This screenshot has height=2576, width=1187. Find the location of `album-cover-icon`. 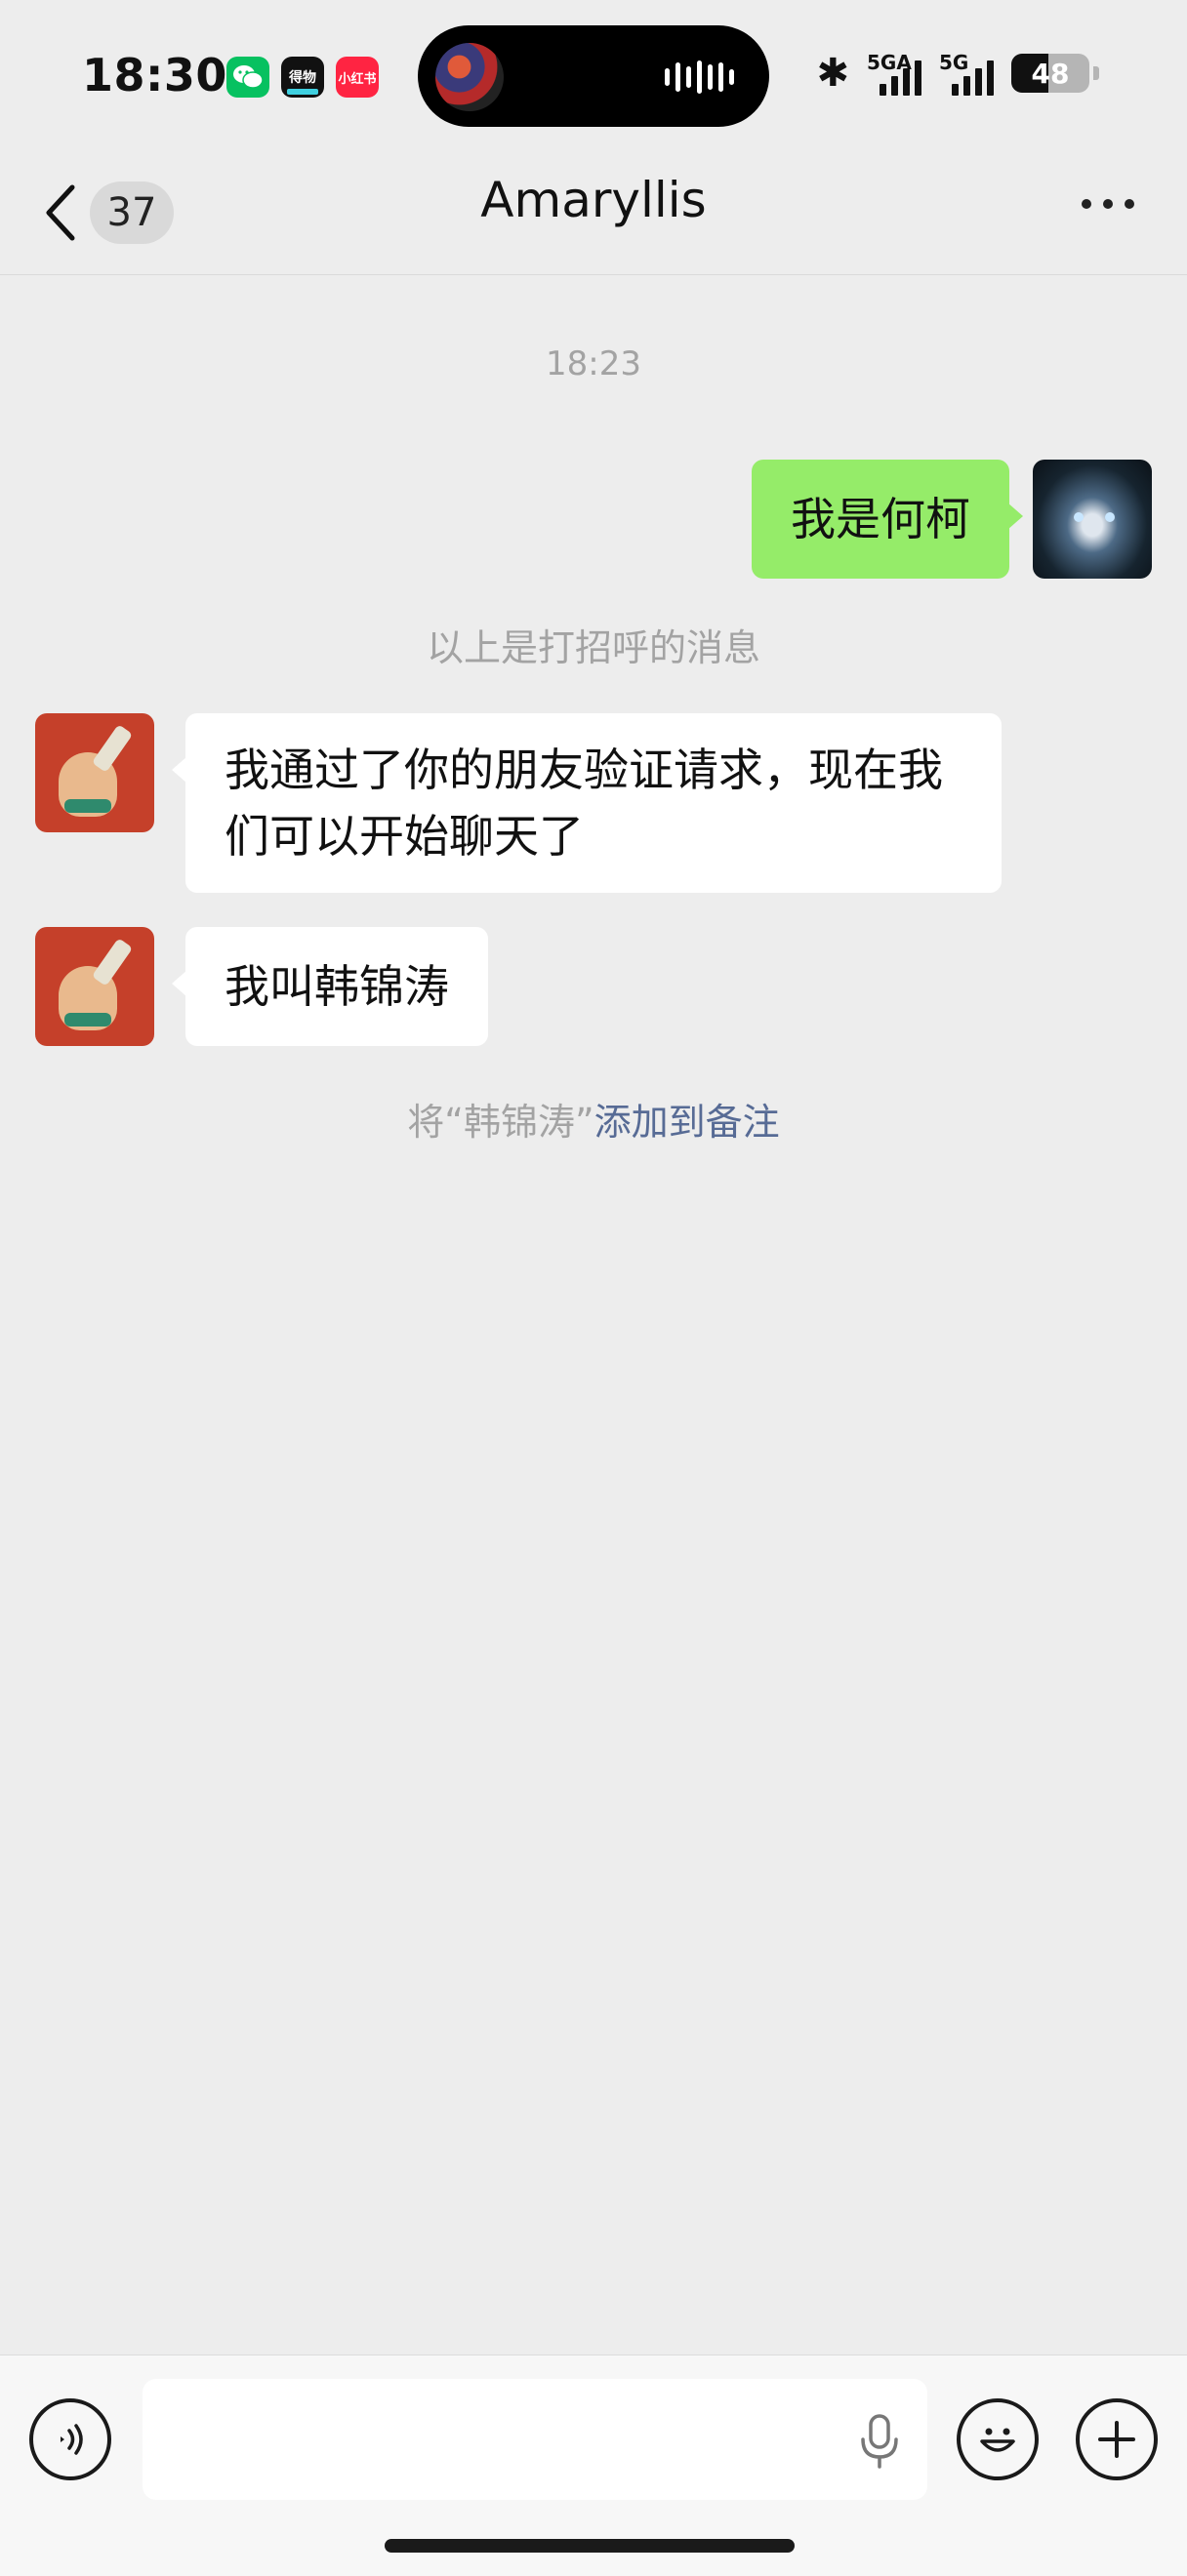

album-cover-icon is located at coordinates (469, 77).